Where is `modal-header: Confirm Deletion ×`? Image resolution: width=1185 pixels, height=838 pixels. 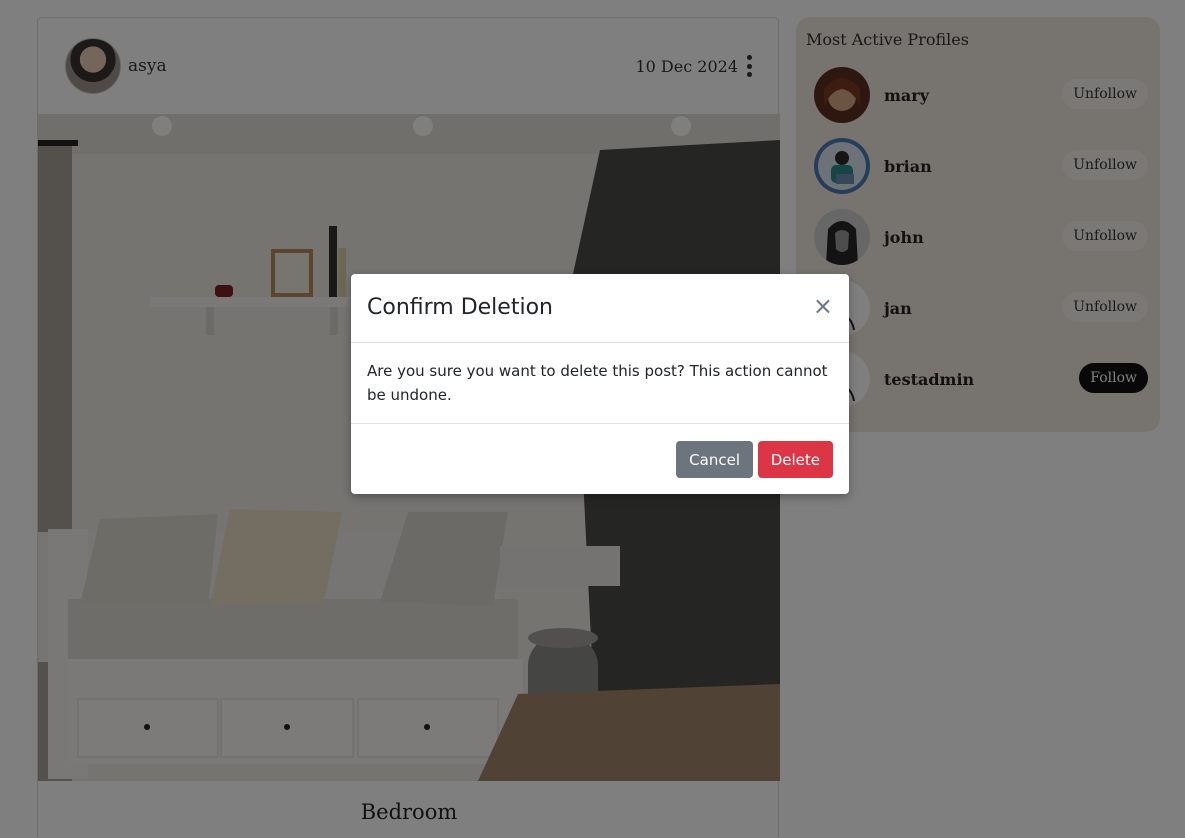
modal-header: Confirm Deletion × is located at coordinates (600, 308).